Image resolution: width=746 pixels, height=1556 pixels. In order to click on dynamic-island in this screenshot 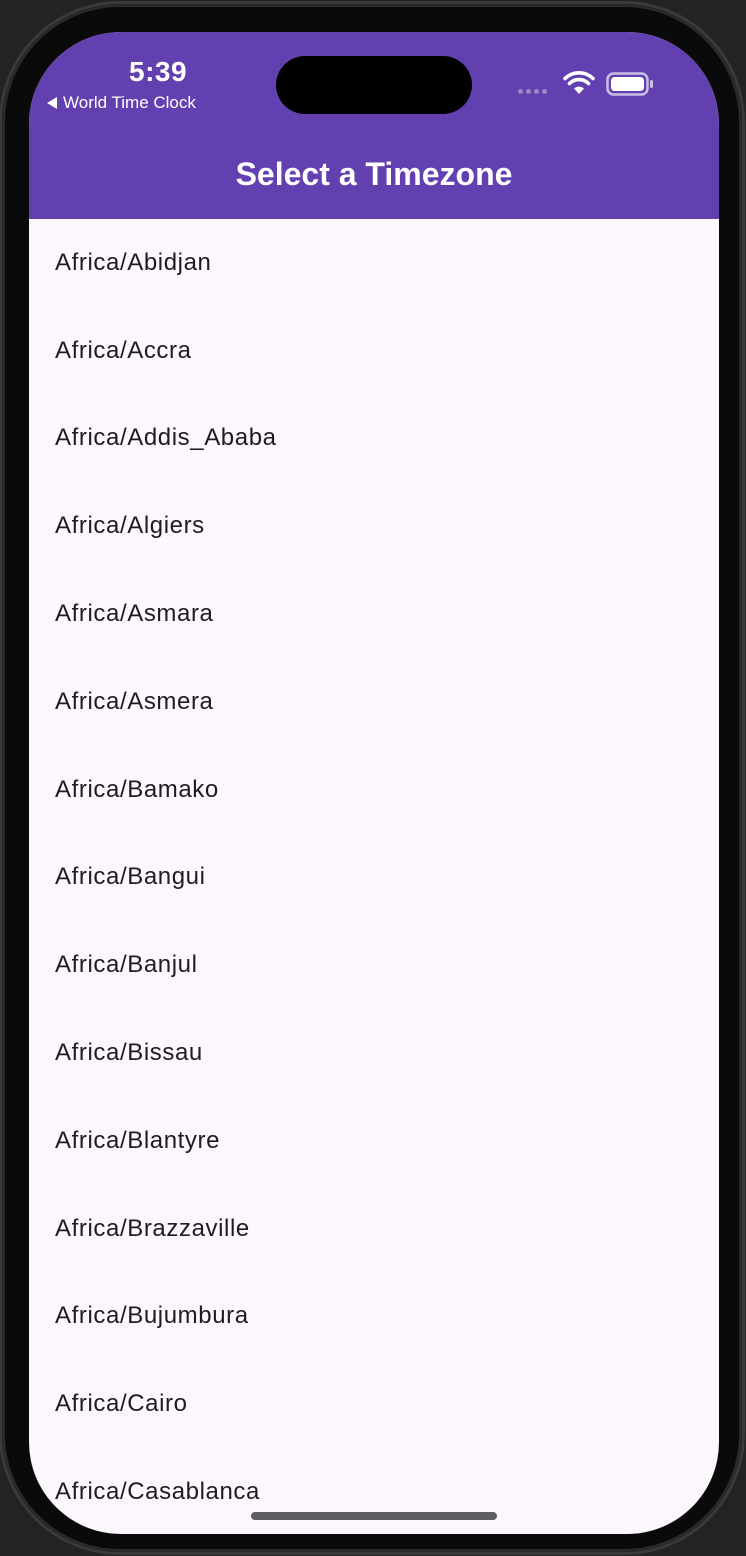, I will do `click(374, 85)`.